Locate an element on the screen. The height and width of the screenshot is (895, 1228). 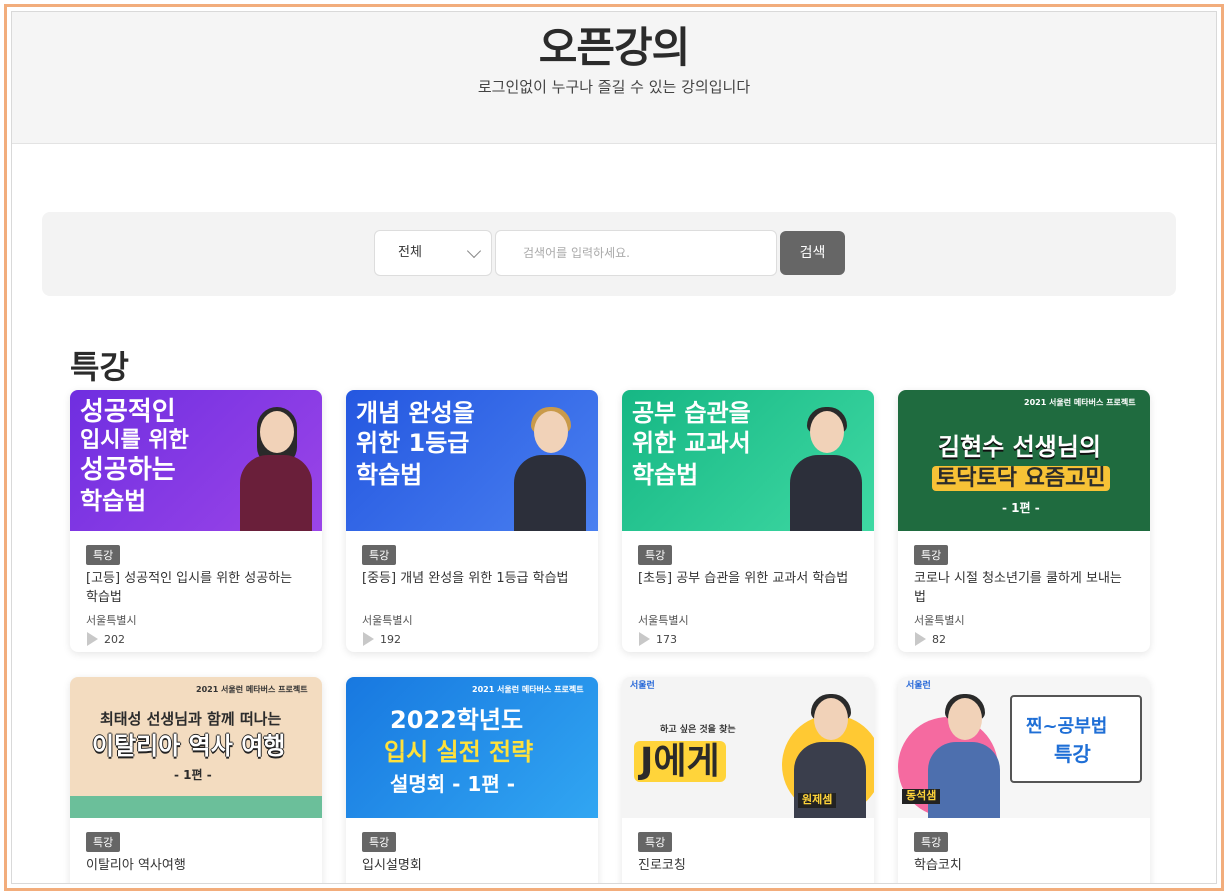
section-title: 특강 is located at coordinates (99, 367).